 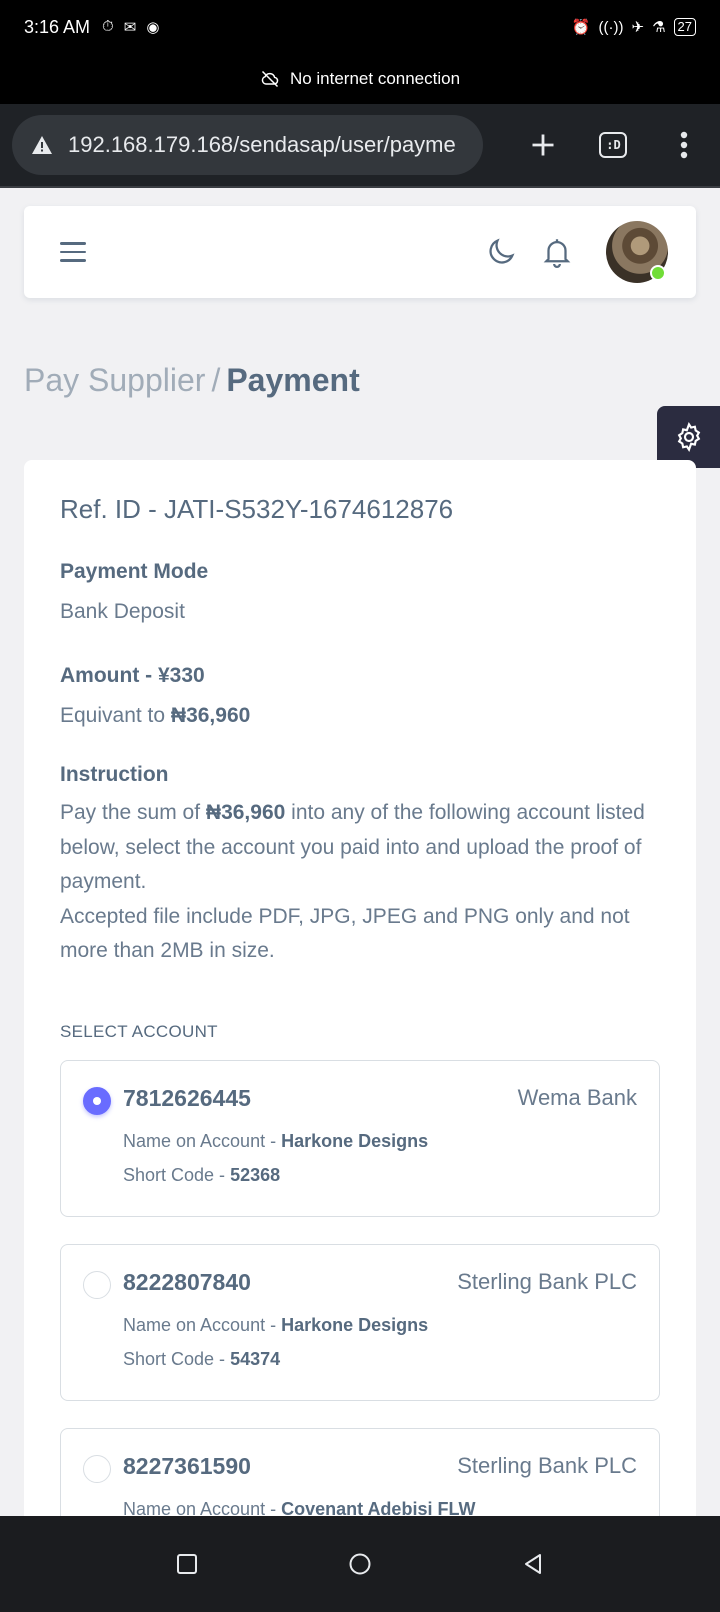 What do you see at coordinates (270, 79) in the screenshot?
I see `cloud-off-icon` at bounding box center [270, 79].